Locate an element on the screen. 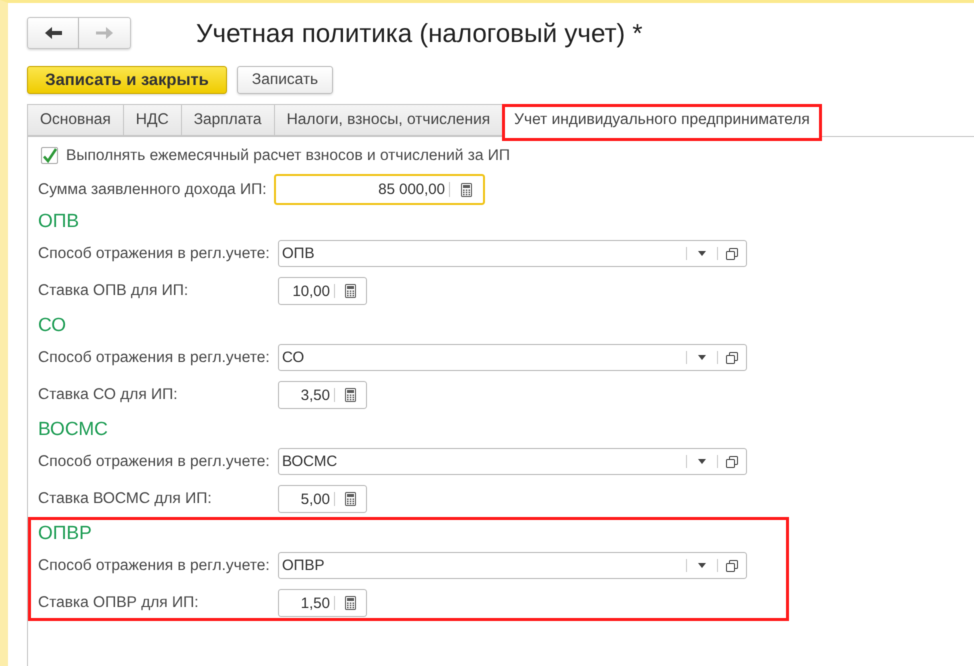 The width and height of the screenshot is (974, 666). section-heading: ОПВР is located at coordinates (65, 534).